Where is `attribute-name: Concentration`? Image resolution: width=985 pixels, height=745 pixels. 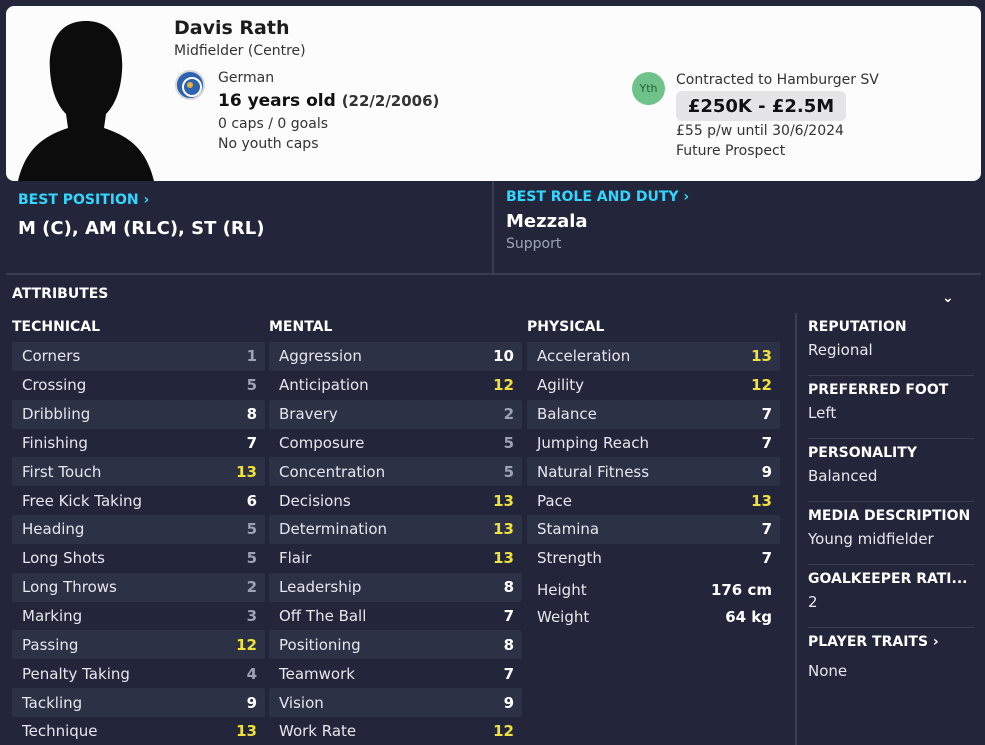 attribute-name: Concentration is located at coordinates (332, 471).